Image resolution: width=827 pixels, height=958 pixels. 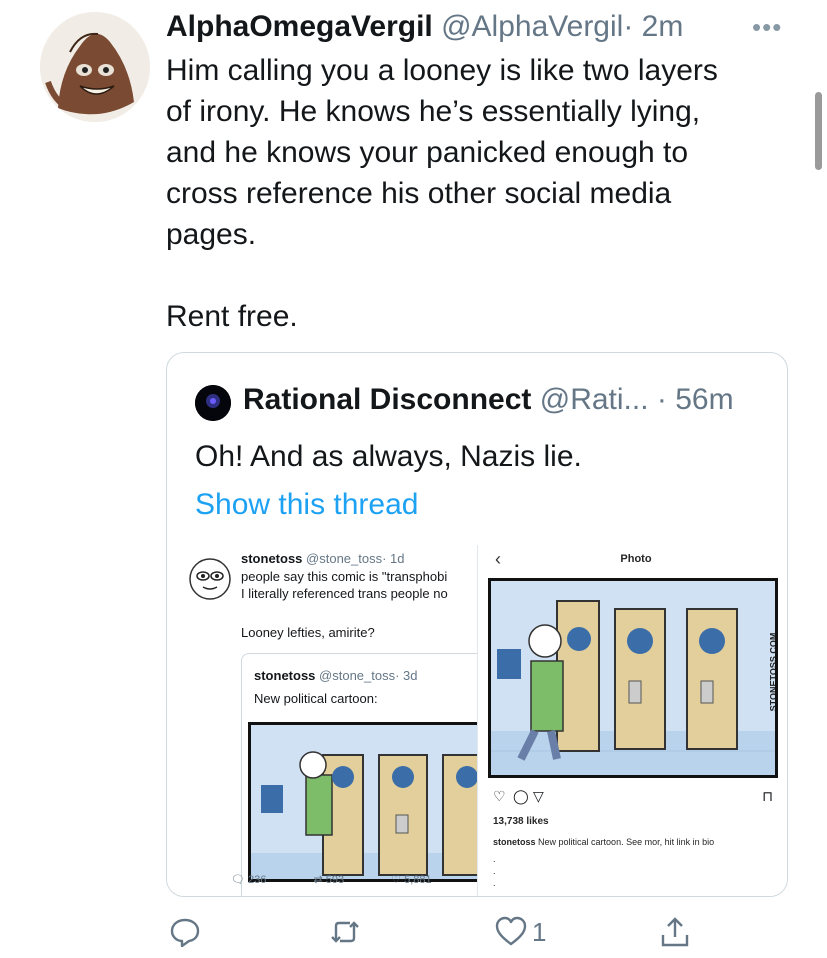 What do you see at coordinates (514, 842) in the screenshot?
I see `caption-user: stonetoss` at bounding box center [514, 842].